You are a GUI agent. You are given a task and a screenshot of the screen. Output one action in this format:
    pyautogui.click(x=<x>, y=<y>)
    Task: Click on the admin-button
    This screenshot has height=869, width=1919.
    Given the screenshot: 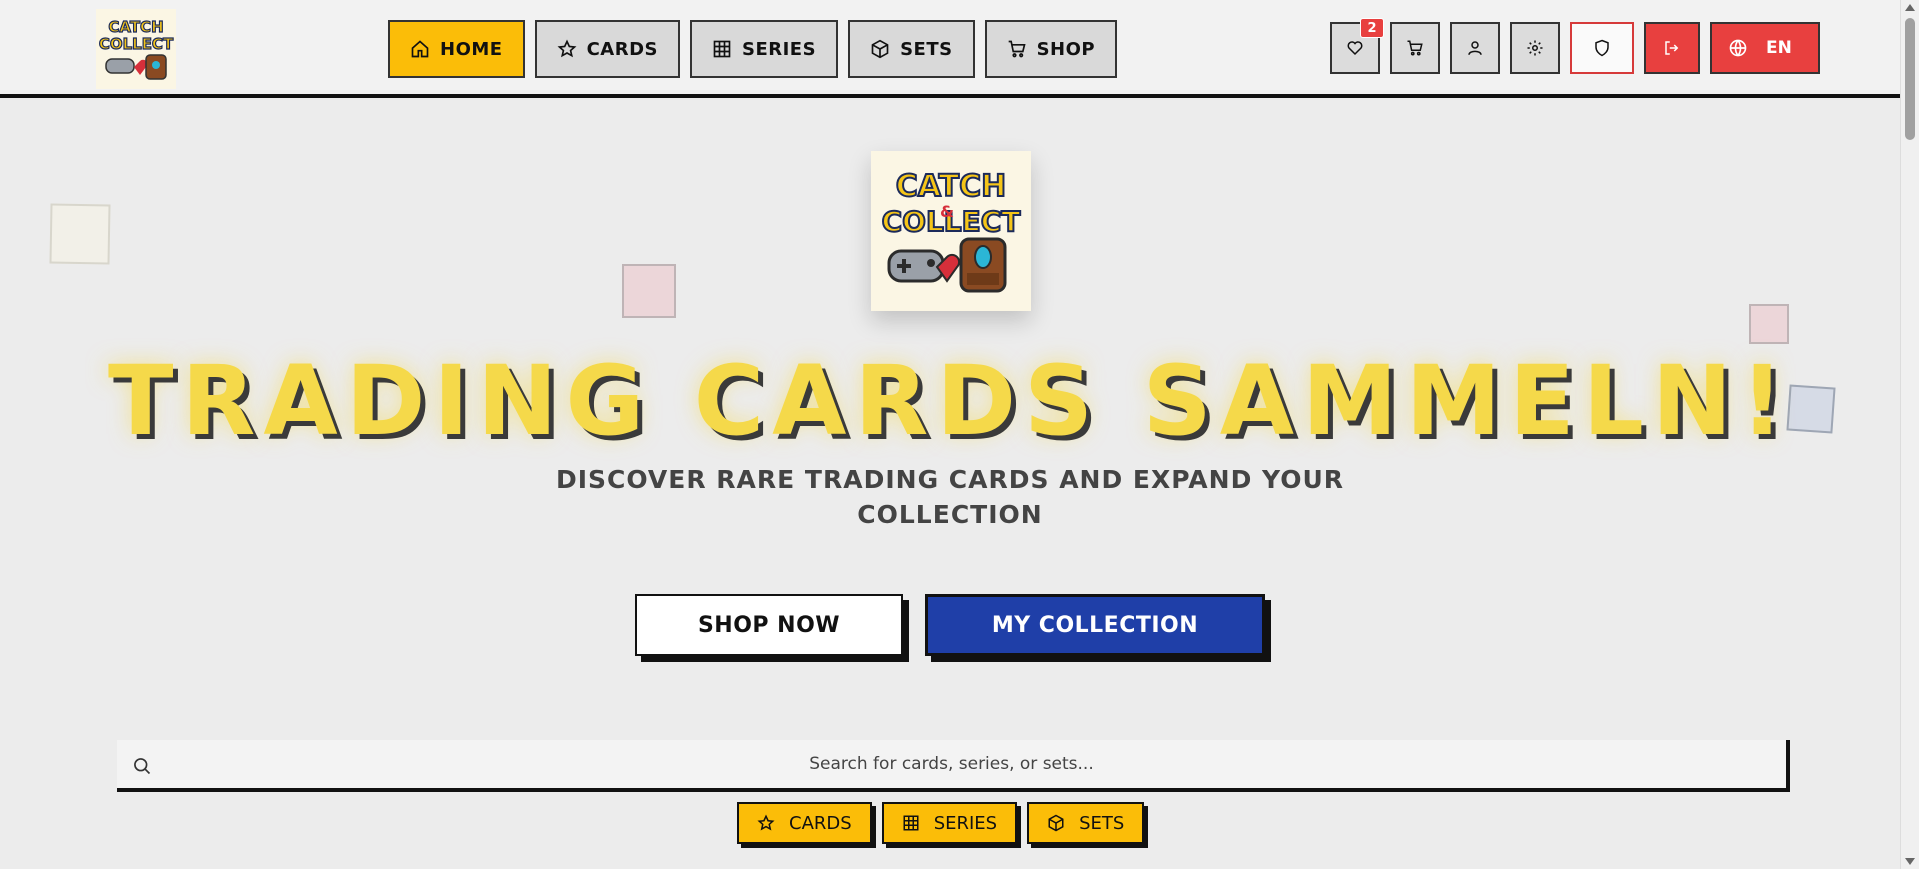 What is the action you would take?
    pyautogui.click(x=1602, y=48)
    